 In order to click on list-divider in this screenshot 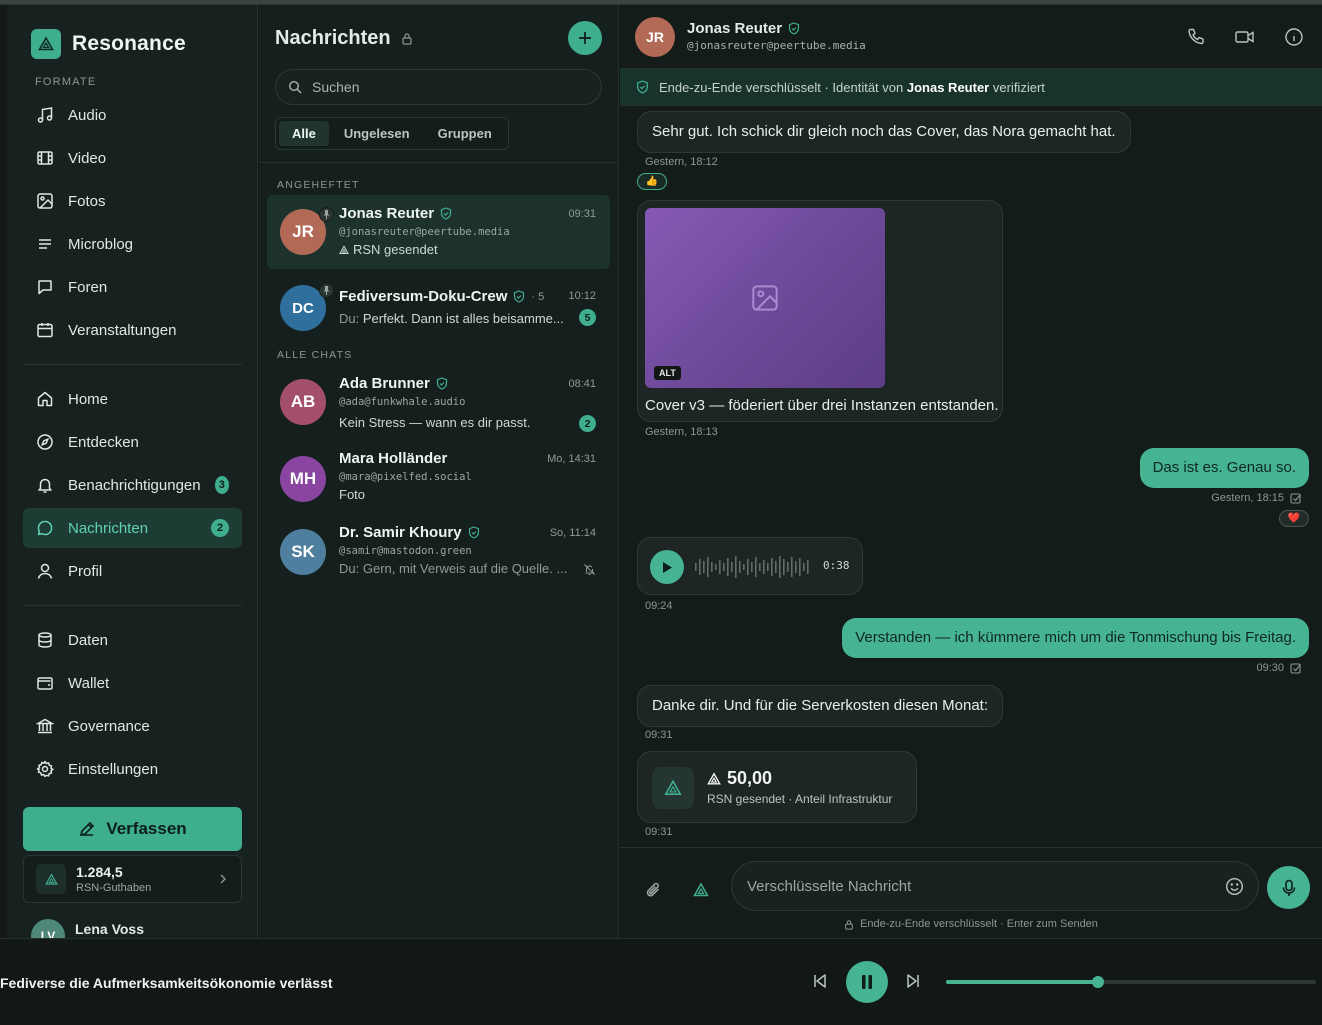, I will do `click(439, 162)`.